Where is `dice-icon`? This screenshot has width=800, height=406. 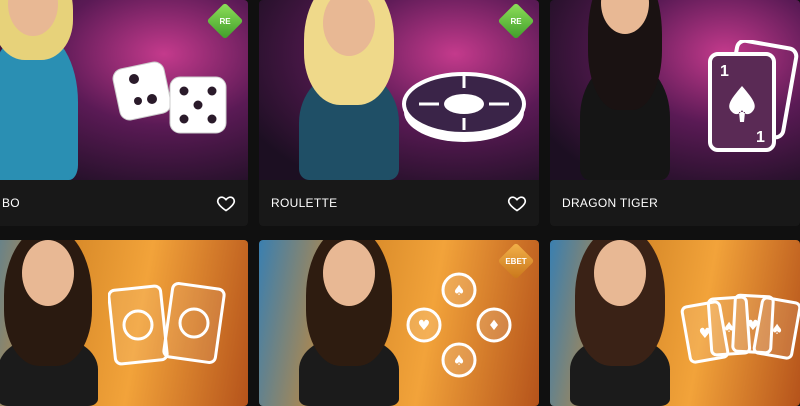 dice-icon is located at coordinates (169, 97).